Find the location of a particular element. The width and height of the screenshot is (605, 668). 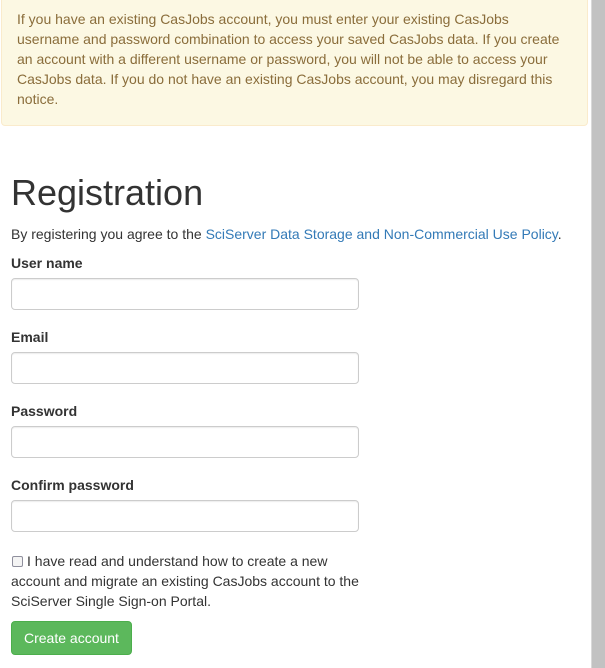

password-label: Password is located at coordinates (44, 411).